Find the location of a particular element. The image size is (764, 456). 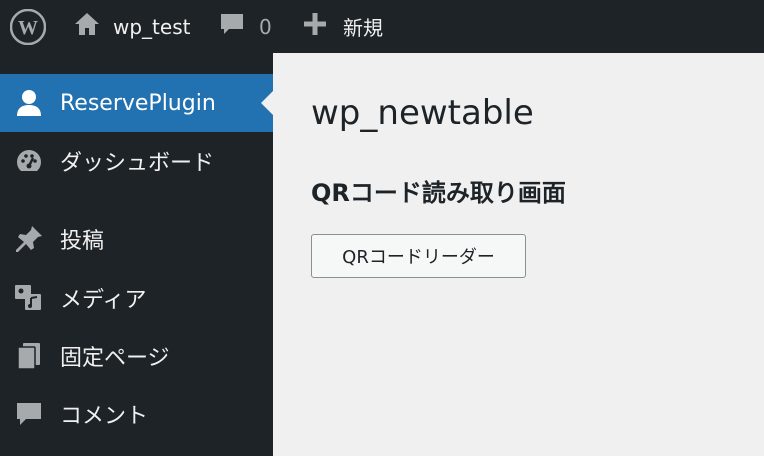

admin-bar: W wp_test 0 新規 is located at coordinates (382, 26).